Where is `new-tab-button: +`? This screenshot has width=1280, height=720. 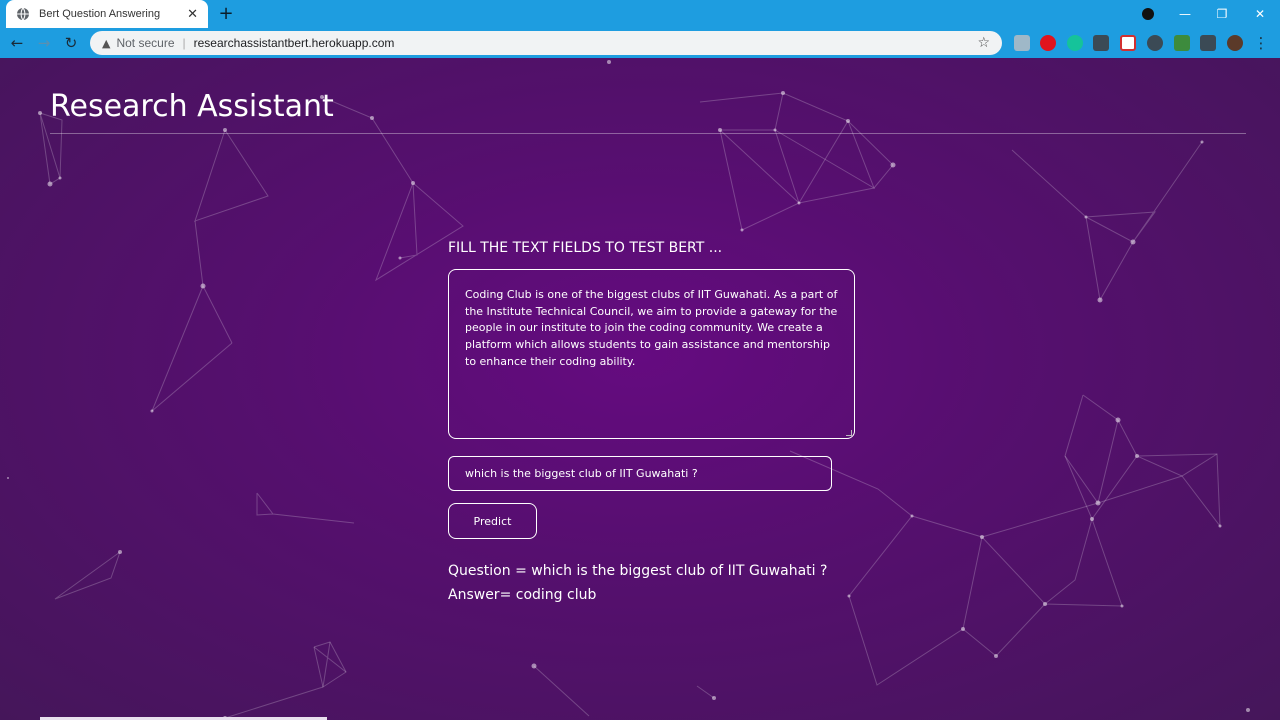
new-tab-button: + is located at coordinates (226, 14).